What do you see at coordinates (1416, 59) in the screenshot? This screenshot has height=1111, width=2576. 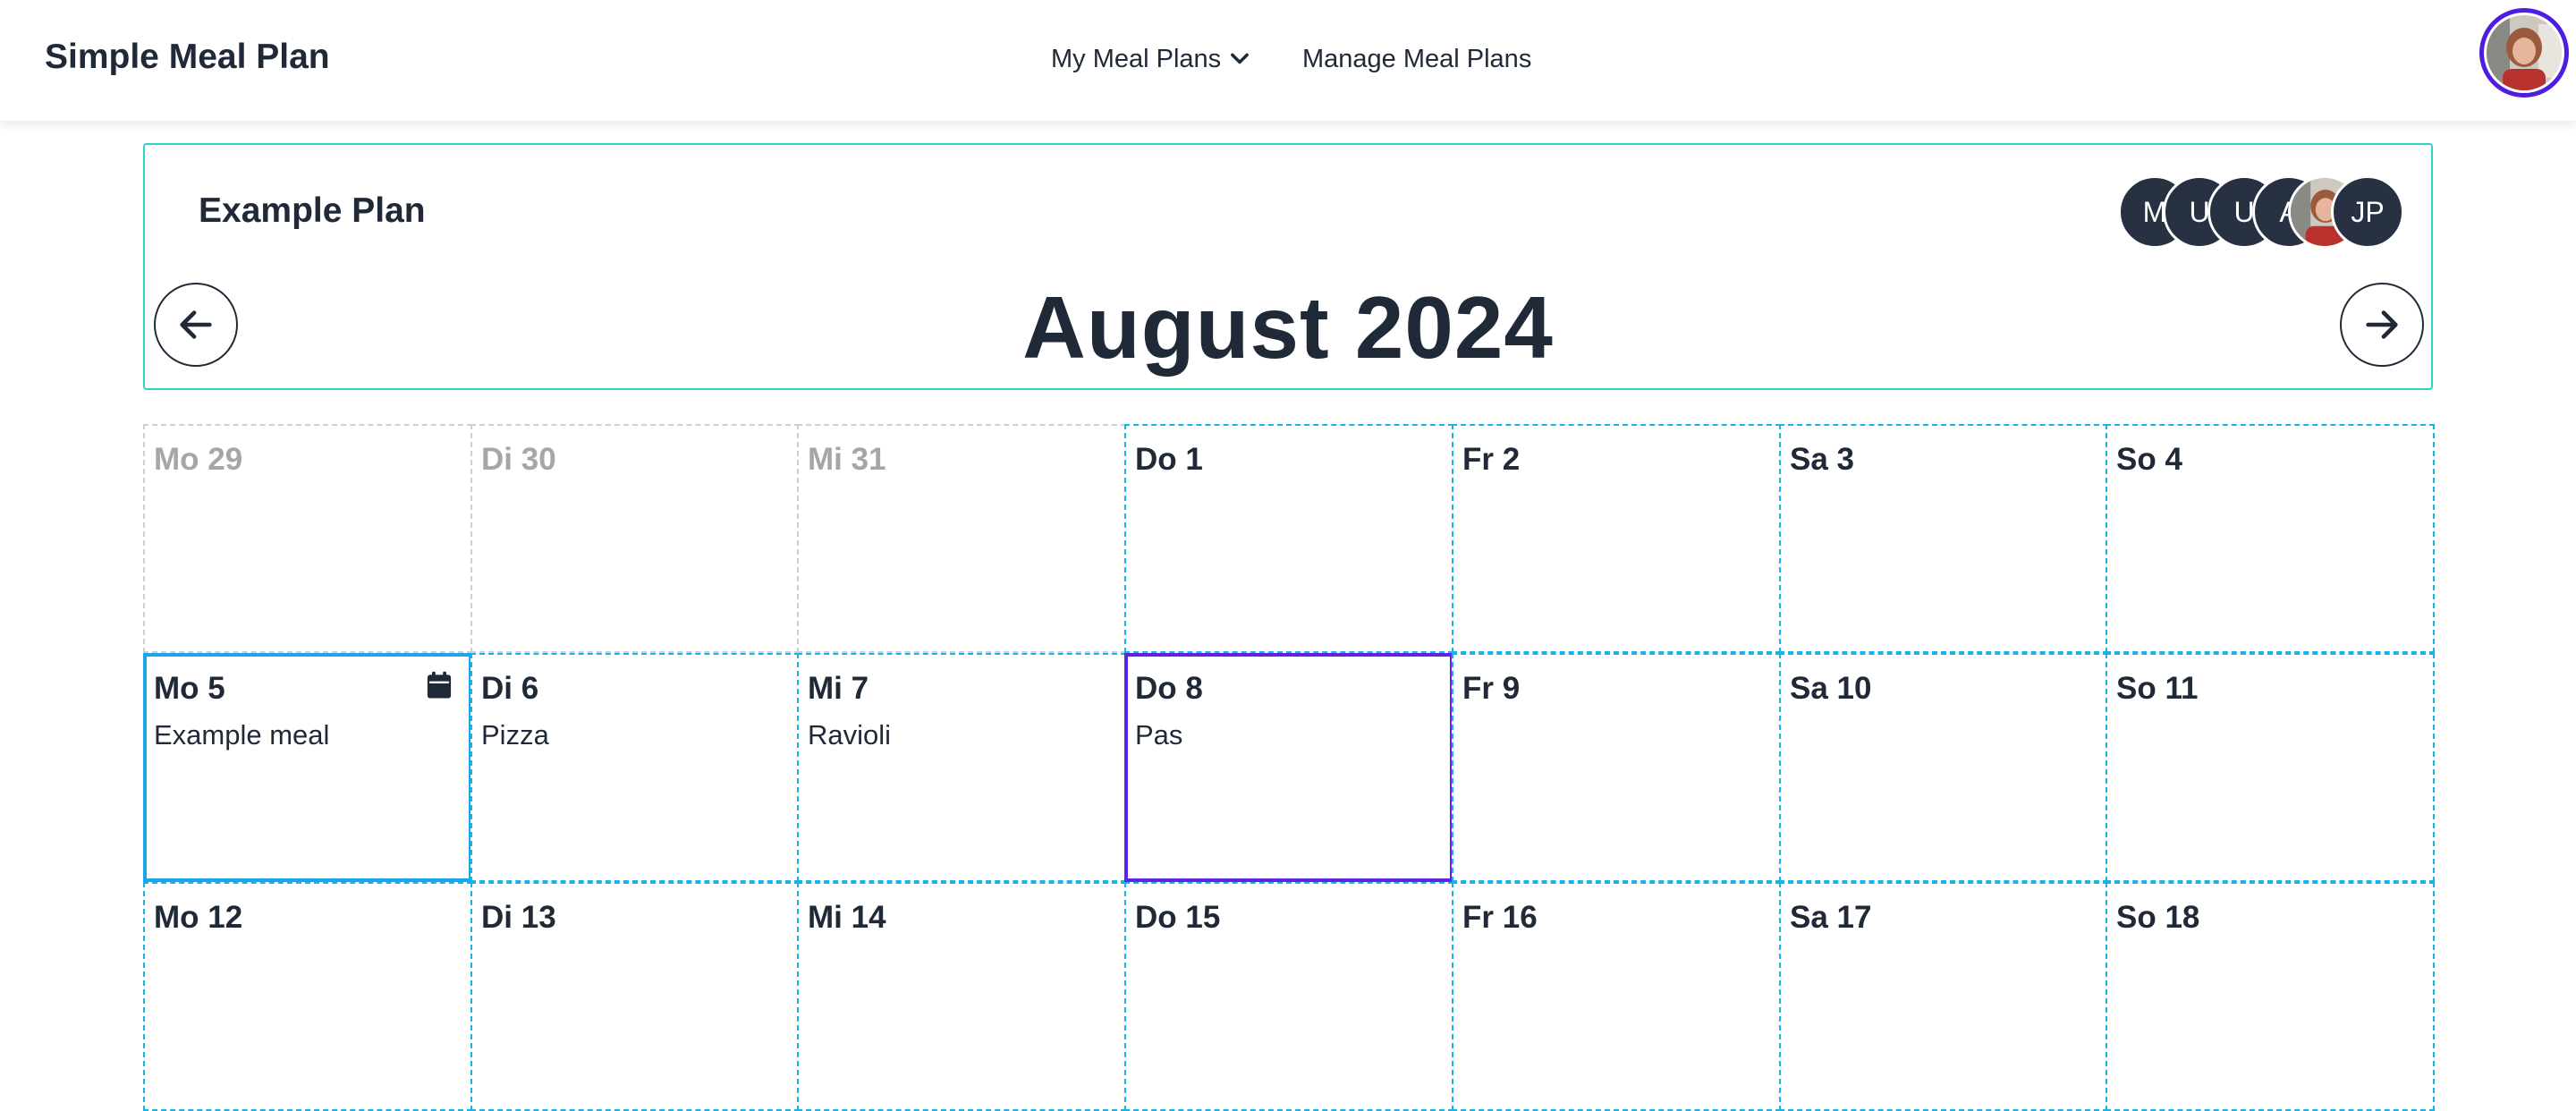 I see `nav-manage-meal-plans: Manage Meal Plans` at bounding box center [1416, 59].